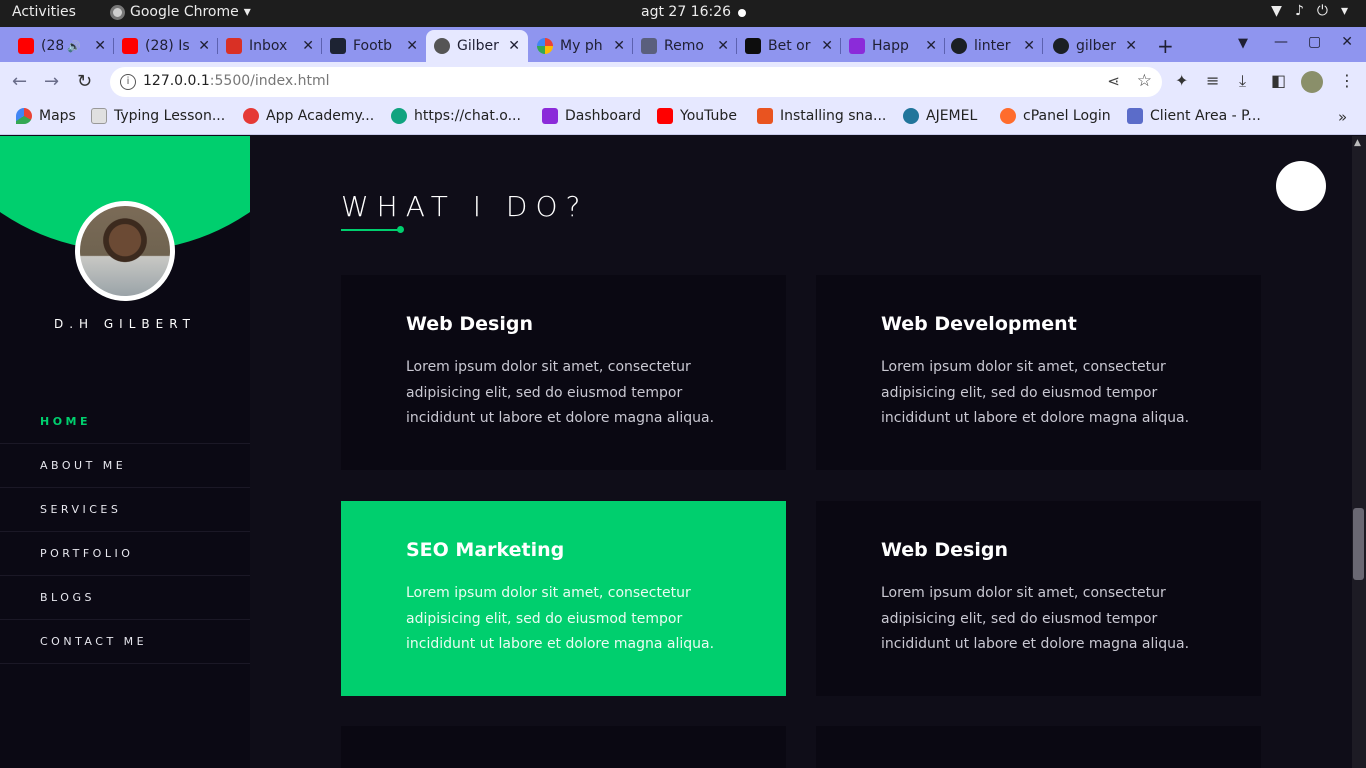  I want to click on minimize-icon: —, so click(1281, 42).